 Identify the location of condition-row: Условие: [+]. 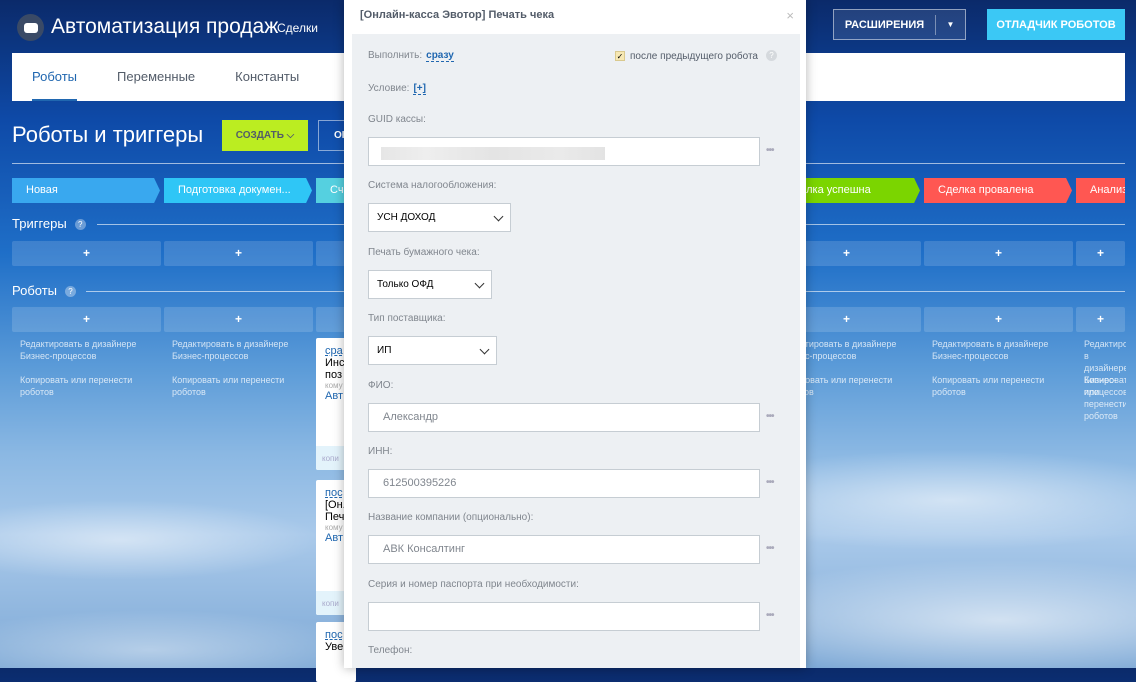
(397, 89).